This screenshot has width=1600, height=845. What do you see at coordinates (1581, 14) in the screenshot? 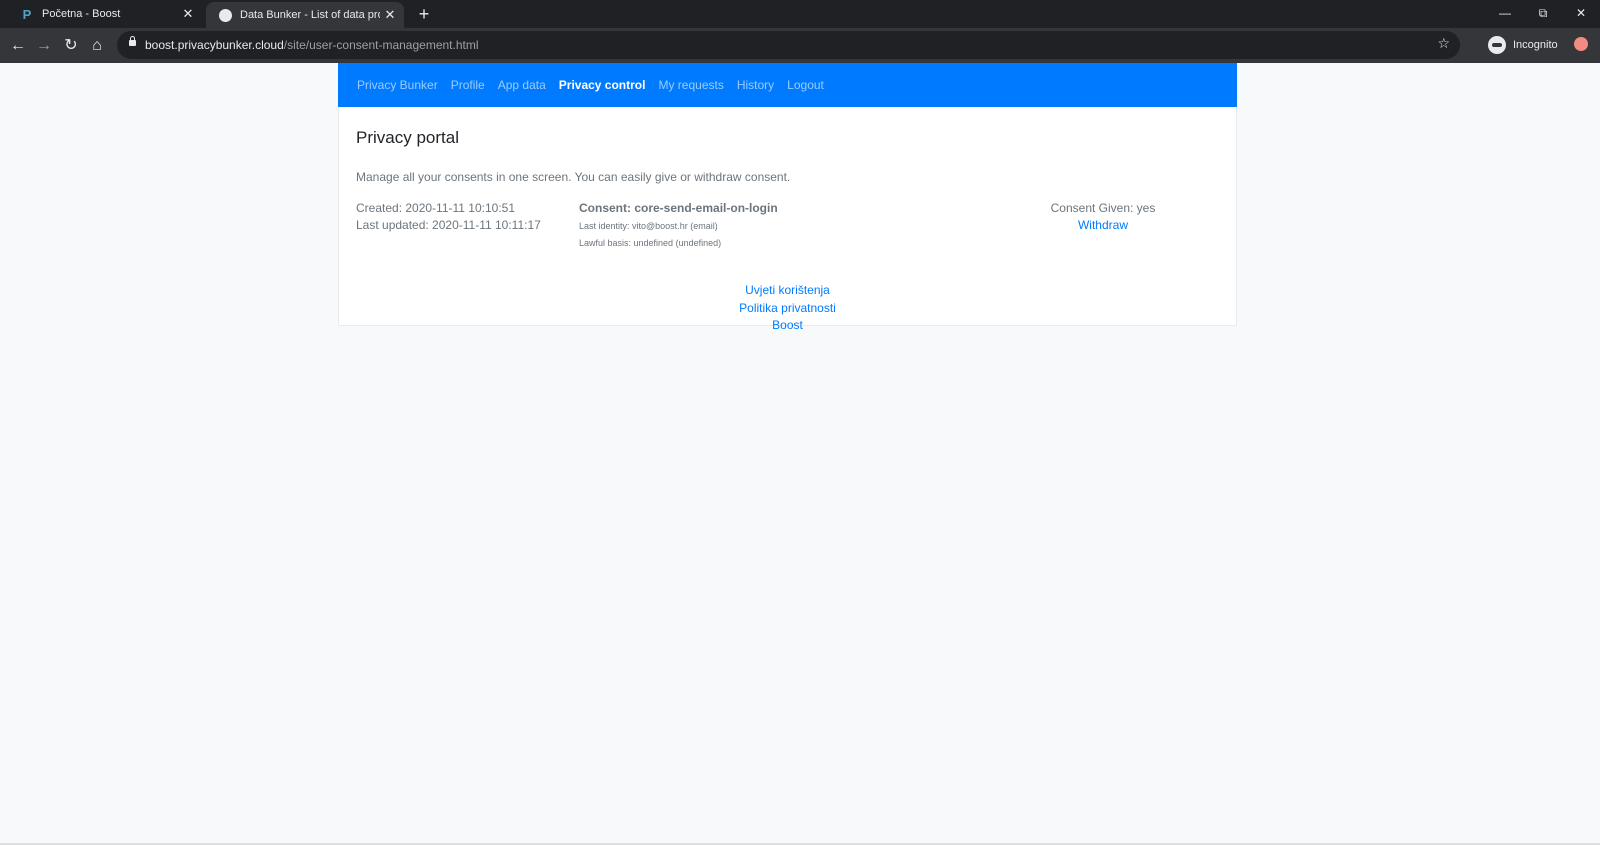
I see `window-close-icon: ✕` at bounding box center [1581, 14].